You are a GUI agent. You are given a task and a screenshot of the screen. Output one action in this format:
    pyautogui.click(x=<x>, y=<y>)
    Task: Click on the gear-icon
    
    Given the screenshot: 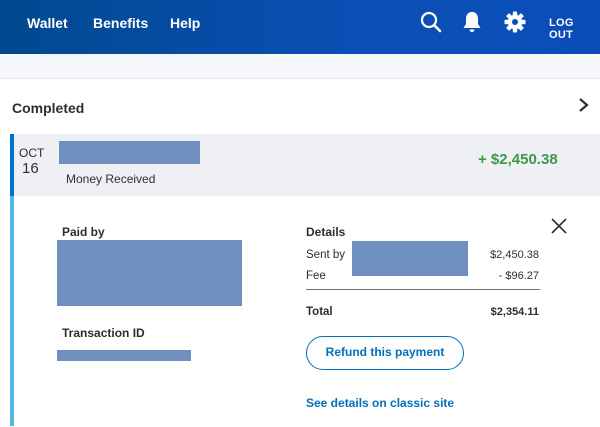 What is the action you would take?
    pyautogui.click(x=515, y=22)
    